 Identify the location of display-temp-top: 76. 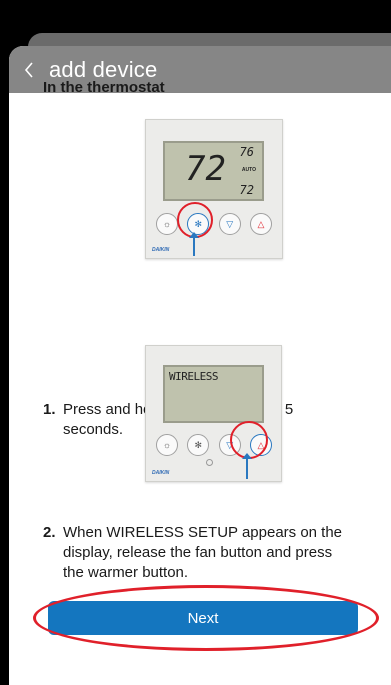
(246, 152).